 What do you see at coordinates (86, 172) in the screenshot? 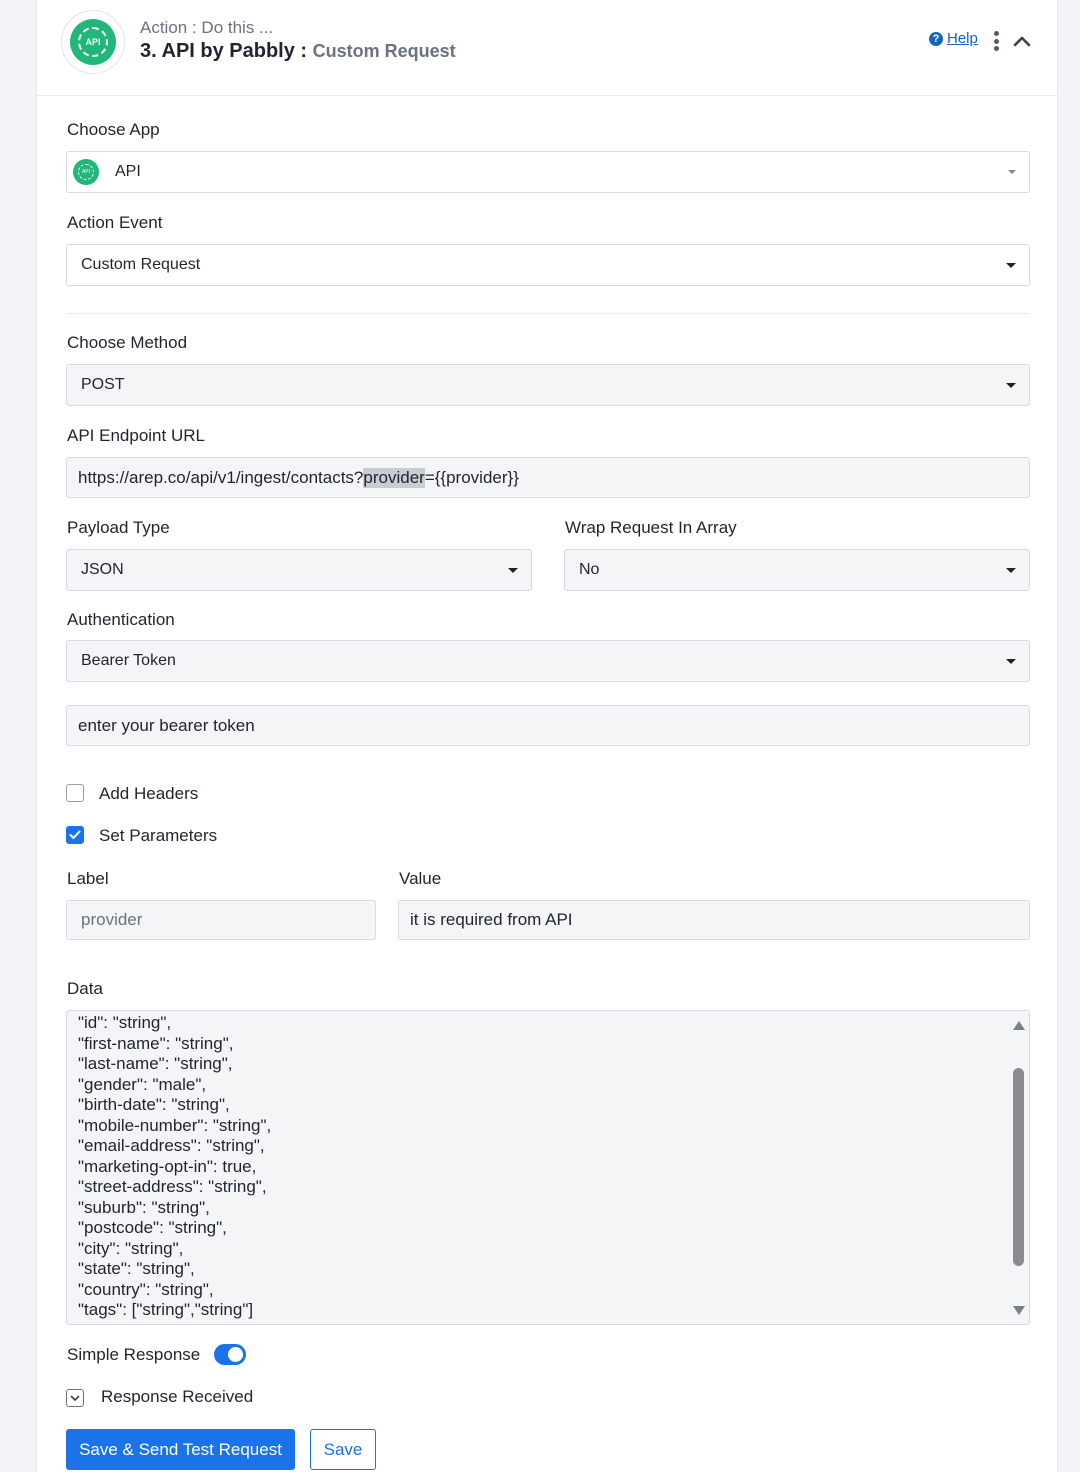
I see `api-app-icon: API` at bounding box center [86, 172].